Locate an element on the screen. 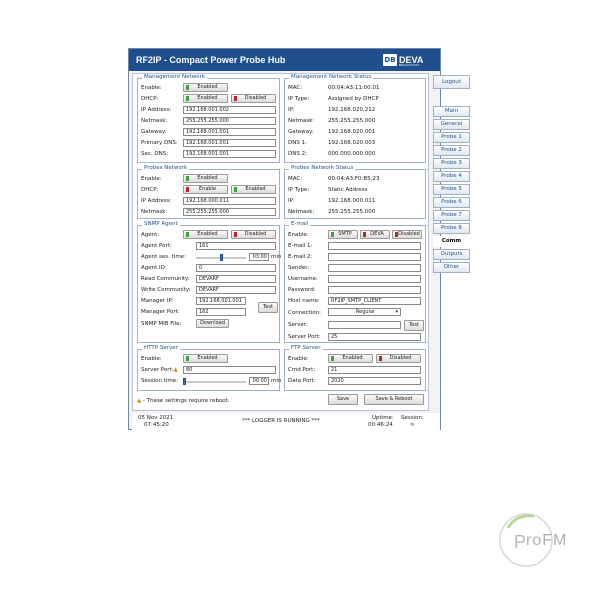  nav-probe-8: Probe 8 is located at coordinates (451, 228).